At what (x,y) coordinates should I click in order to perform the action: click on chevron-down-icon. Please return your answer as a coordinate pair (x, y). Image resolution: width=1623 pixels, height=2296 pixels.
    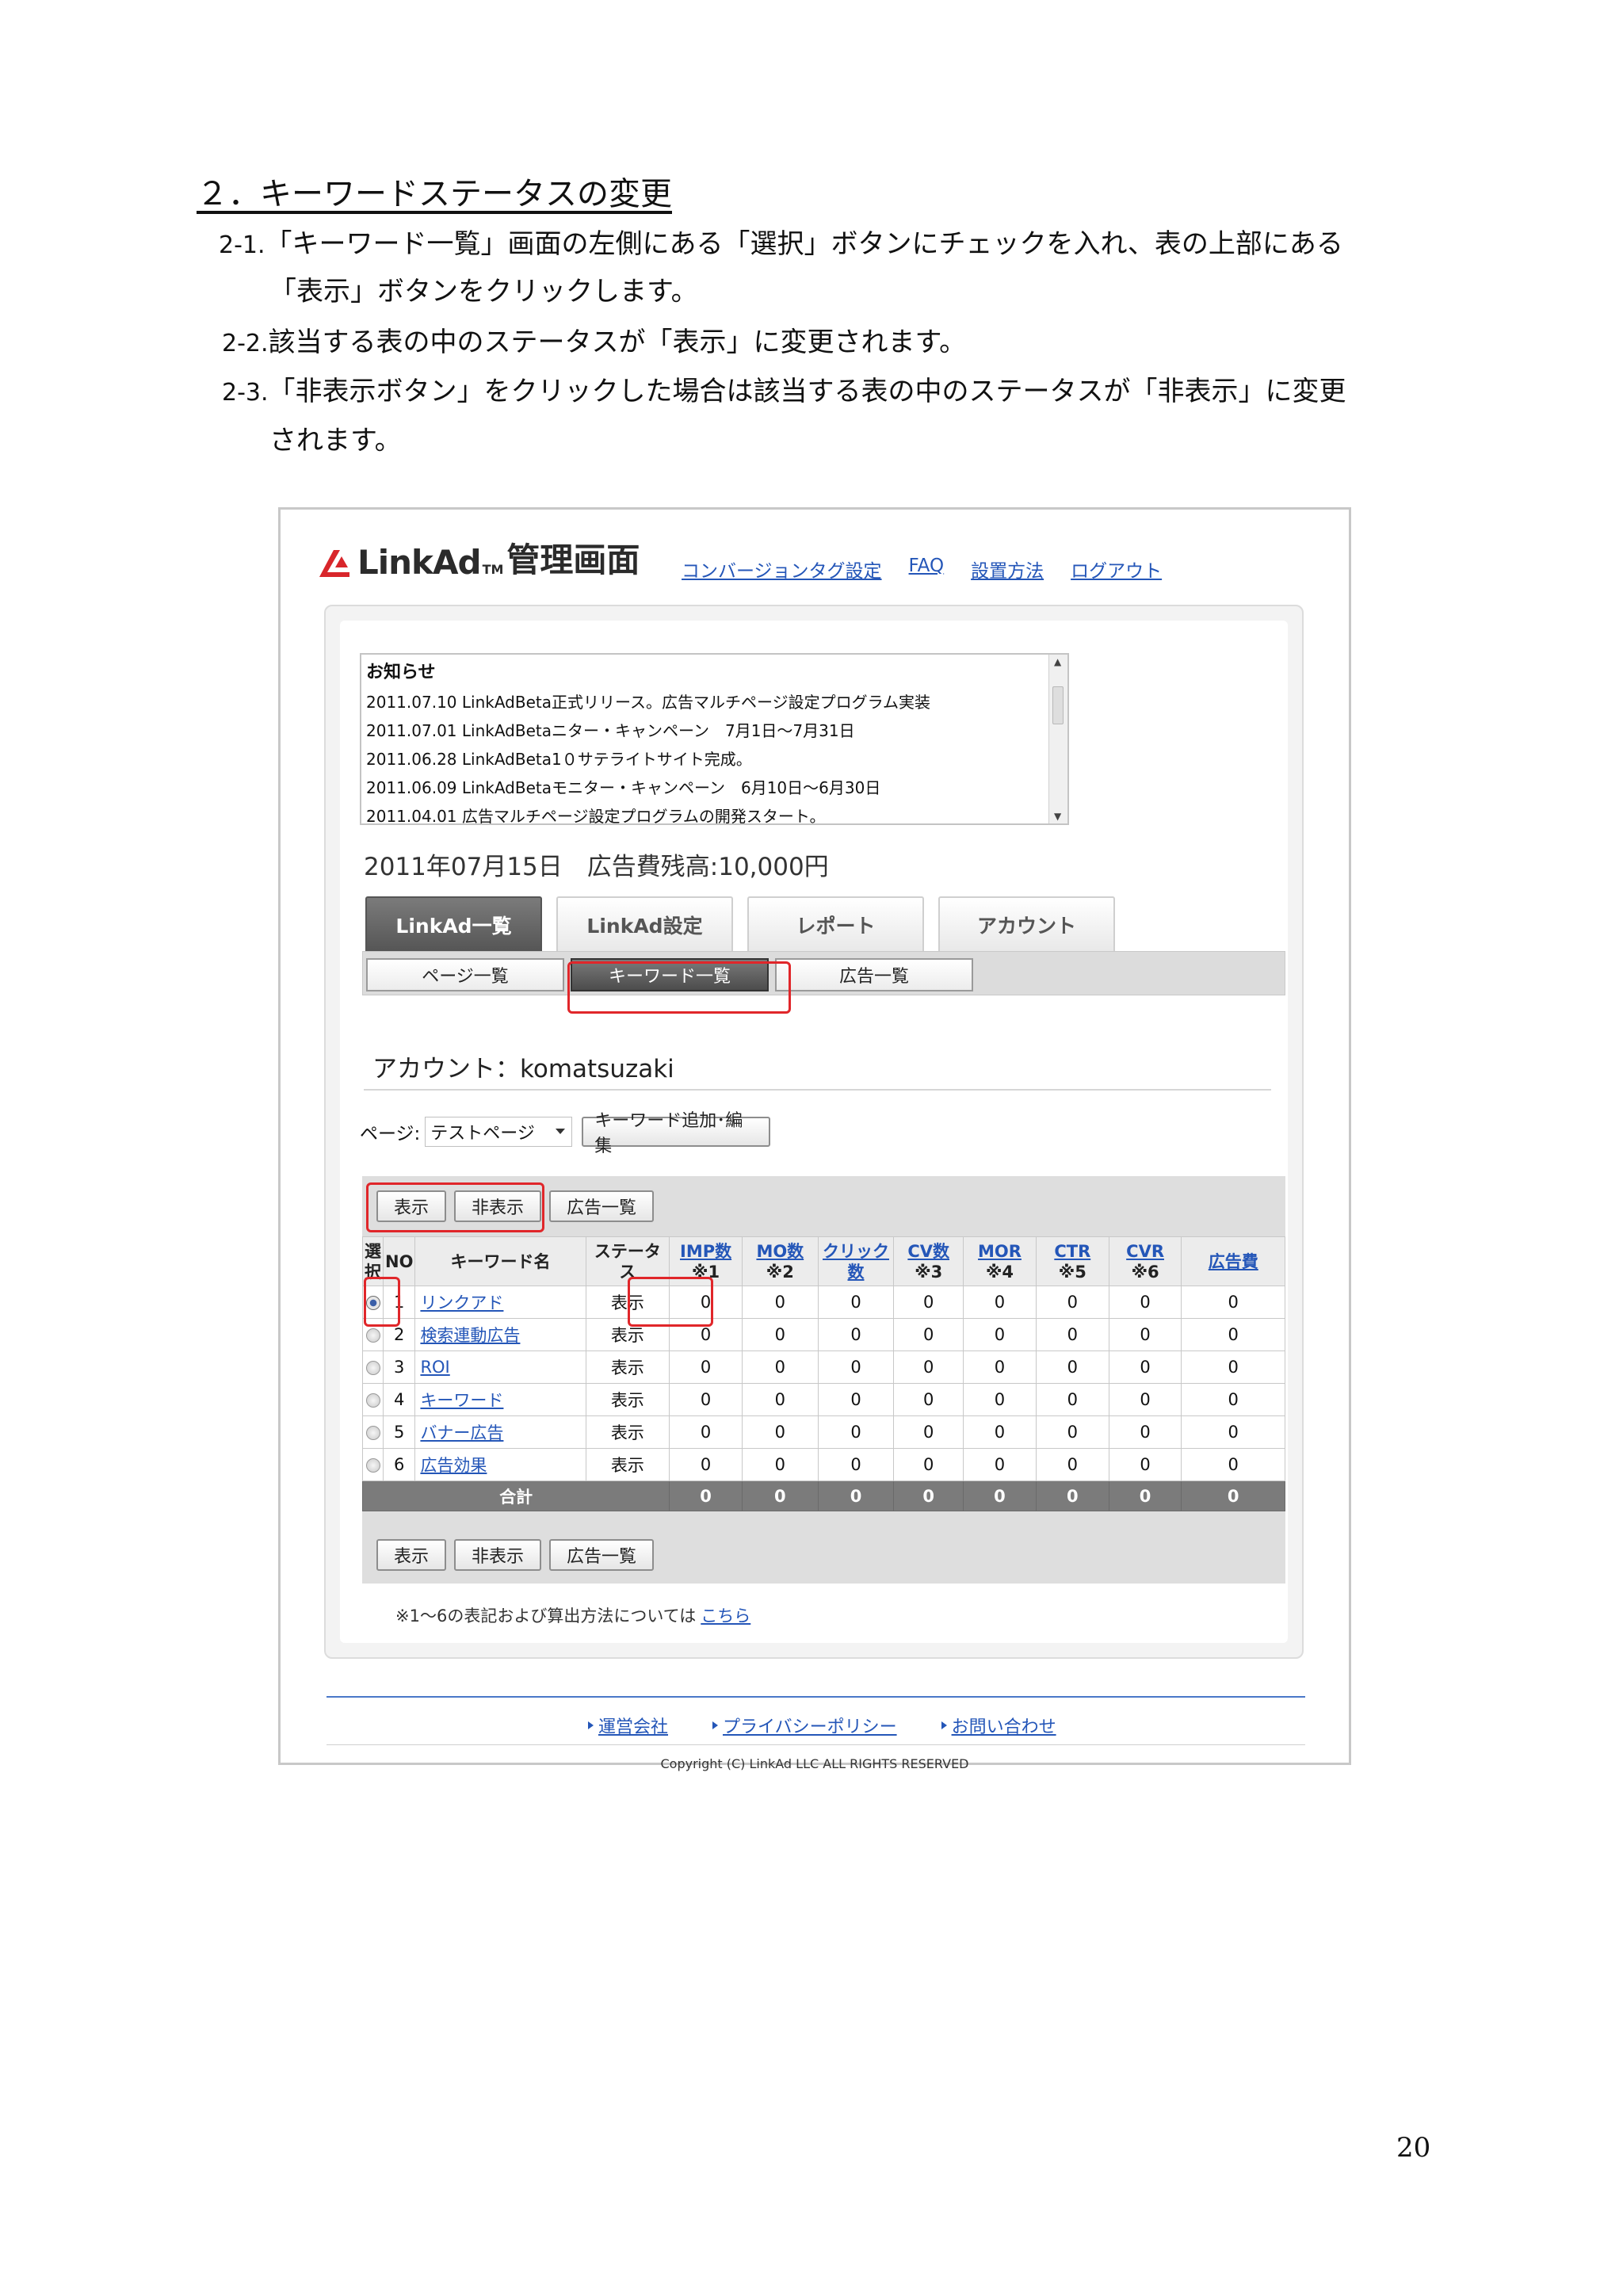
    Looking at the image, I should click on (561, 1131).